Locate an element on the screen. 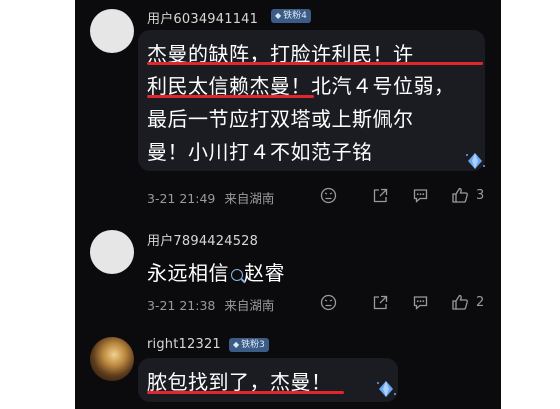 The height and width of the screenshot is (409, 560). fan-badge: ◆ 铁粉4 is located at coordinates (291, 16).